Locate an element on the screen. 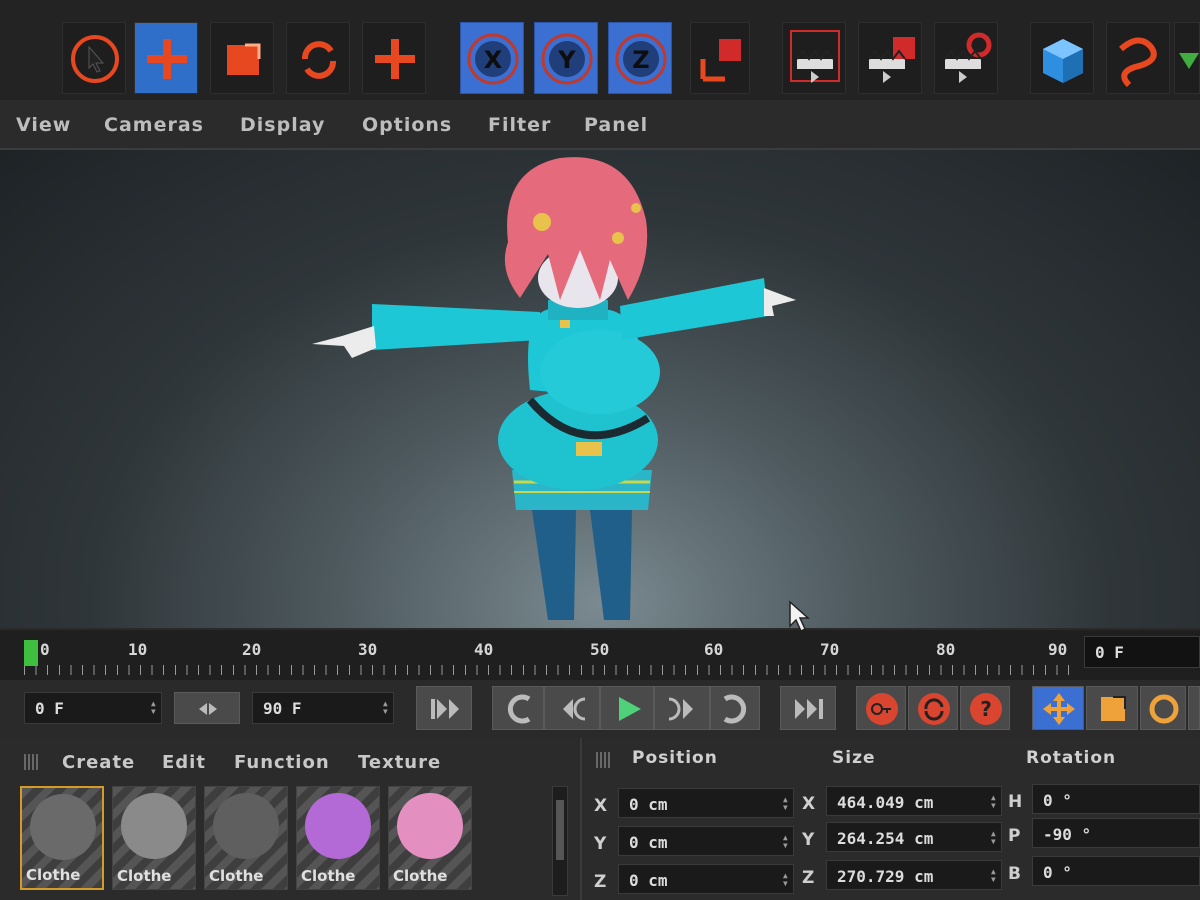 The width and height of the screenshot is (1200, 900). render-view-button is located at coordinates (814, 58).